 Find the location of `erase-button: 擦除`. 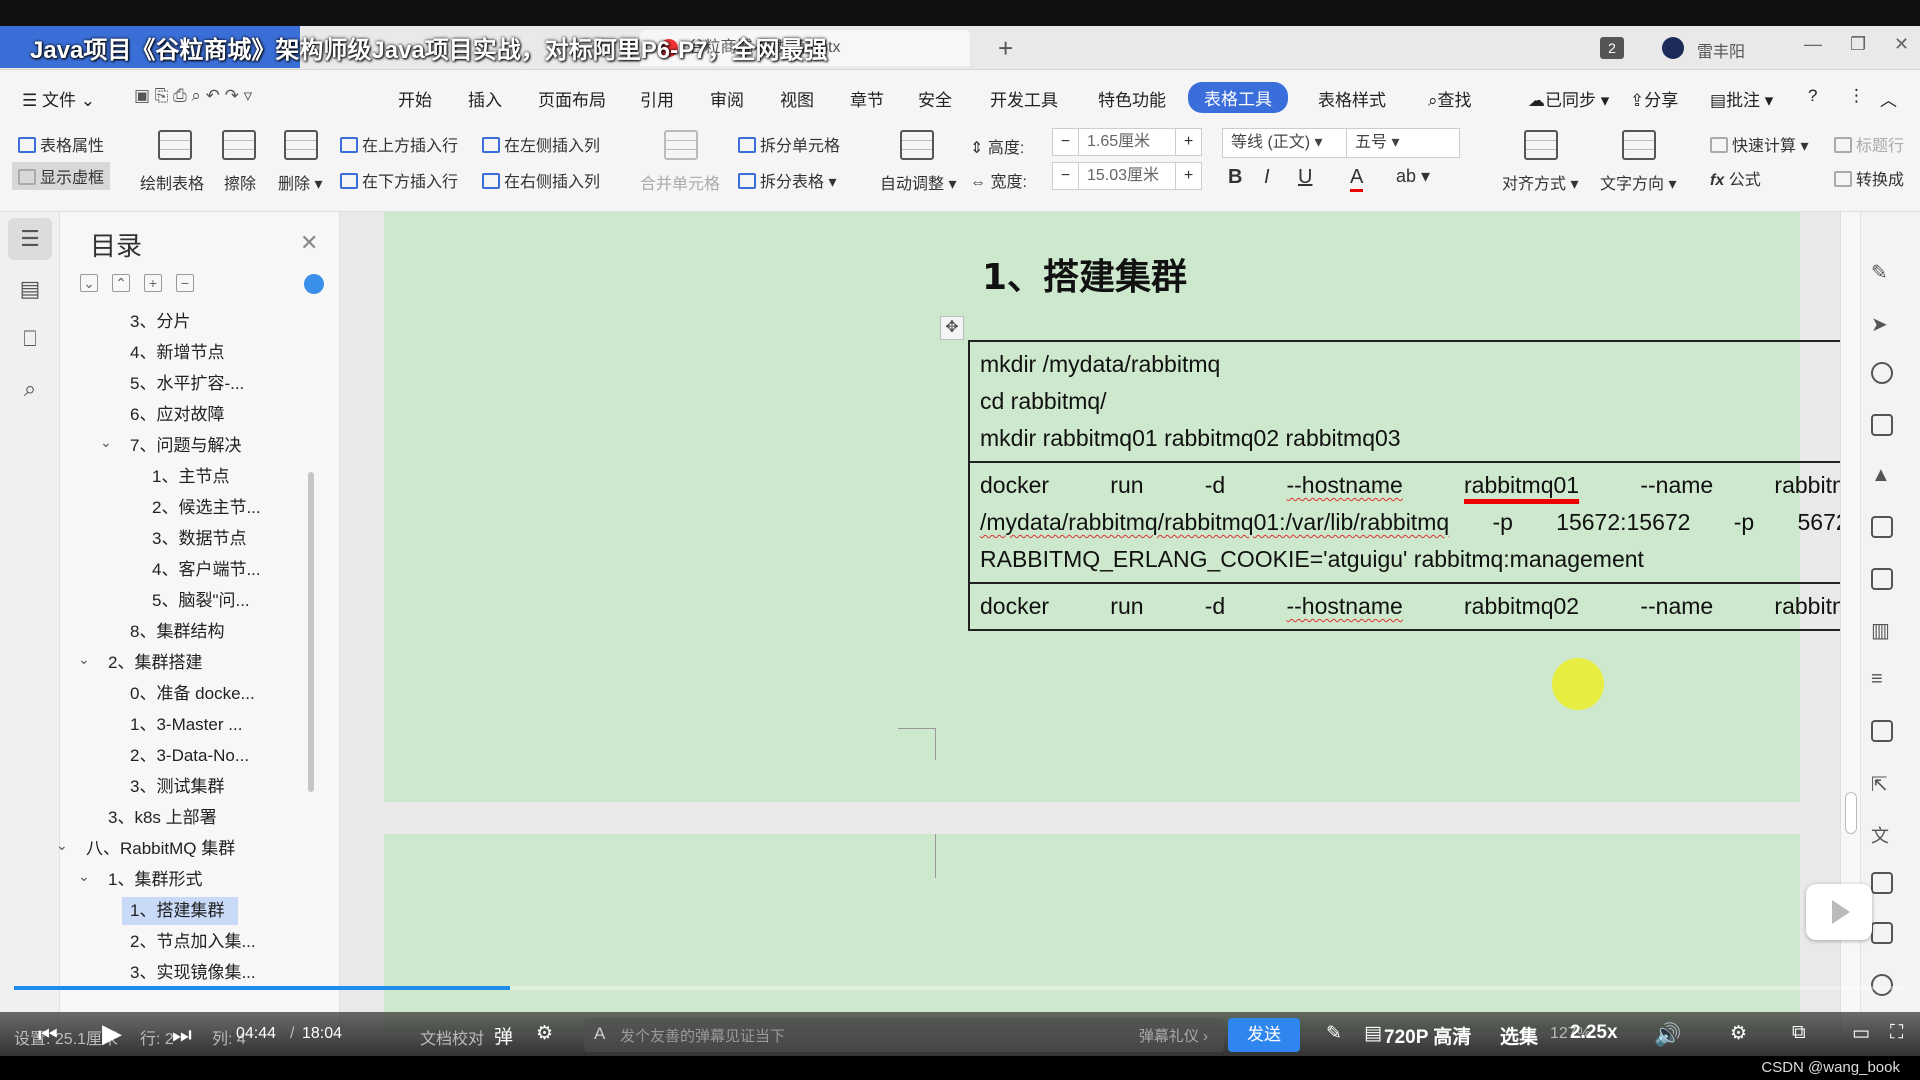

erase-button: 擦除 is located at coordinates (240, 182).